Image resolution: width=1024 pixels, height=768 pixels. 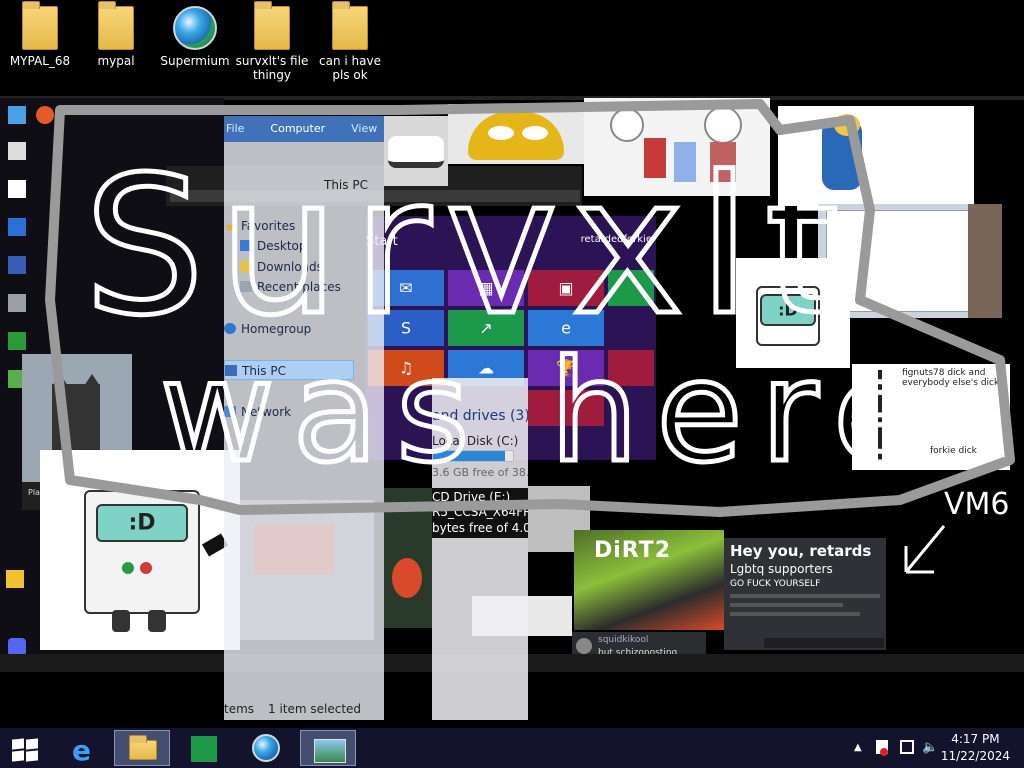 What do you see at coordinates (235, 128) in the screenshot?
I see `tab-file: File` at bounding box center [235, 128].